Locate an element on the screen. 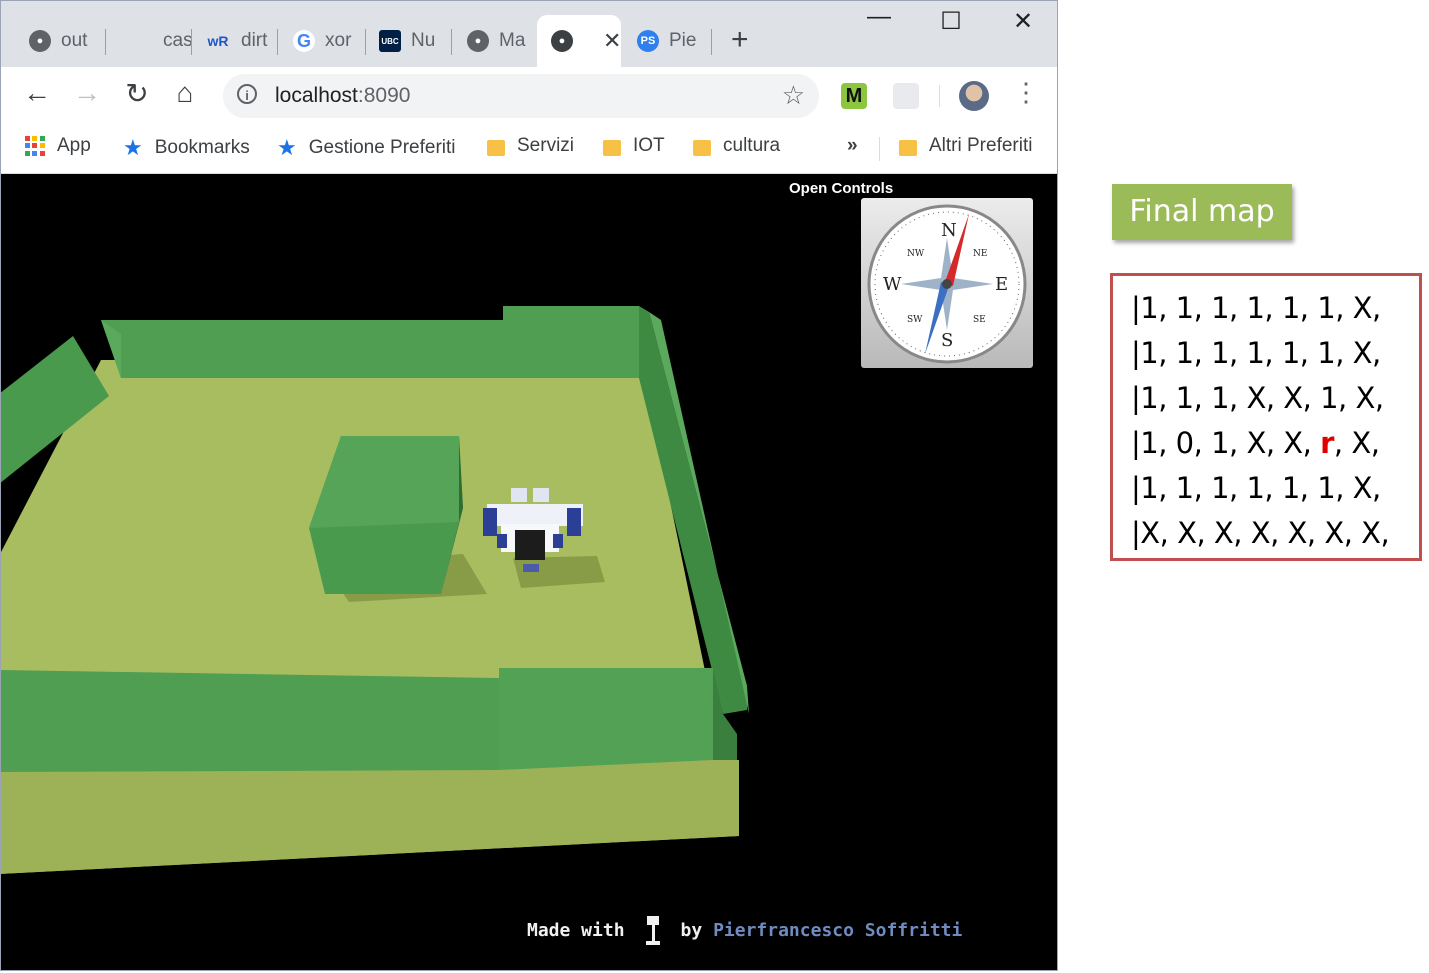 The height and width of the screenshot is (973, 1429). credit-line: Made with by Pierfrancesco Soffritti is located at coordinates (744, 931).